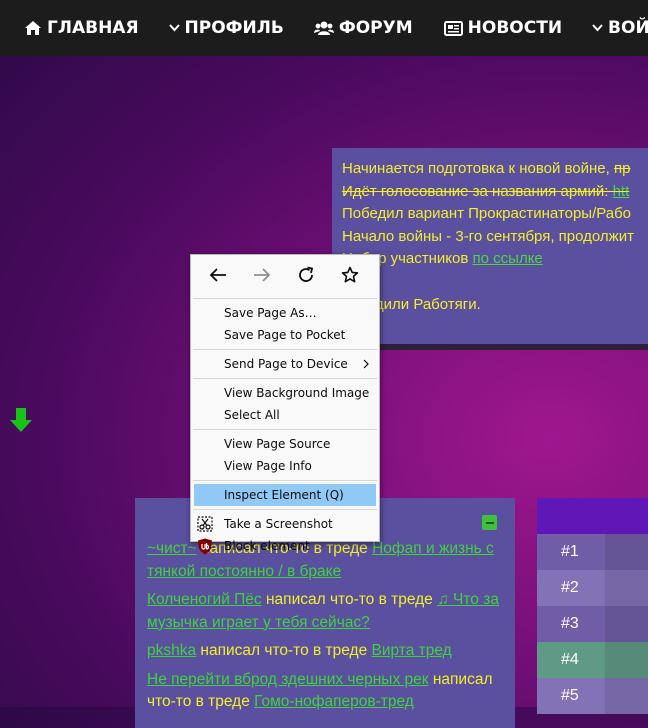 The width and height of the screenshot is (648, 728). I want to click on context-menu-navigation, so click(285, 275).